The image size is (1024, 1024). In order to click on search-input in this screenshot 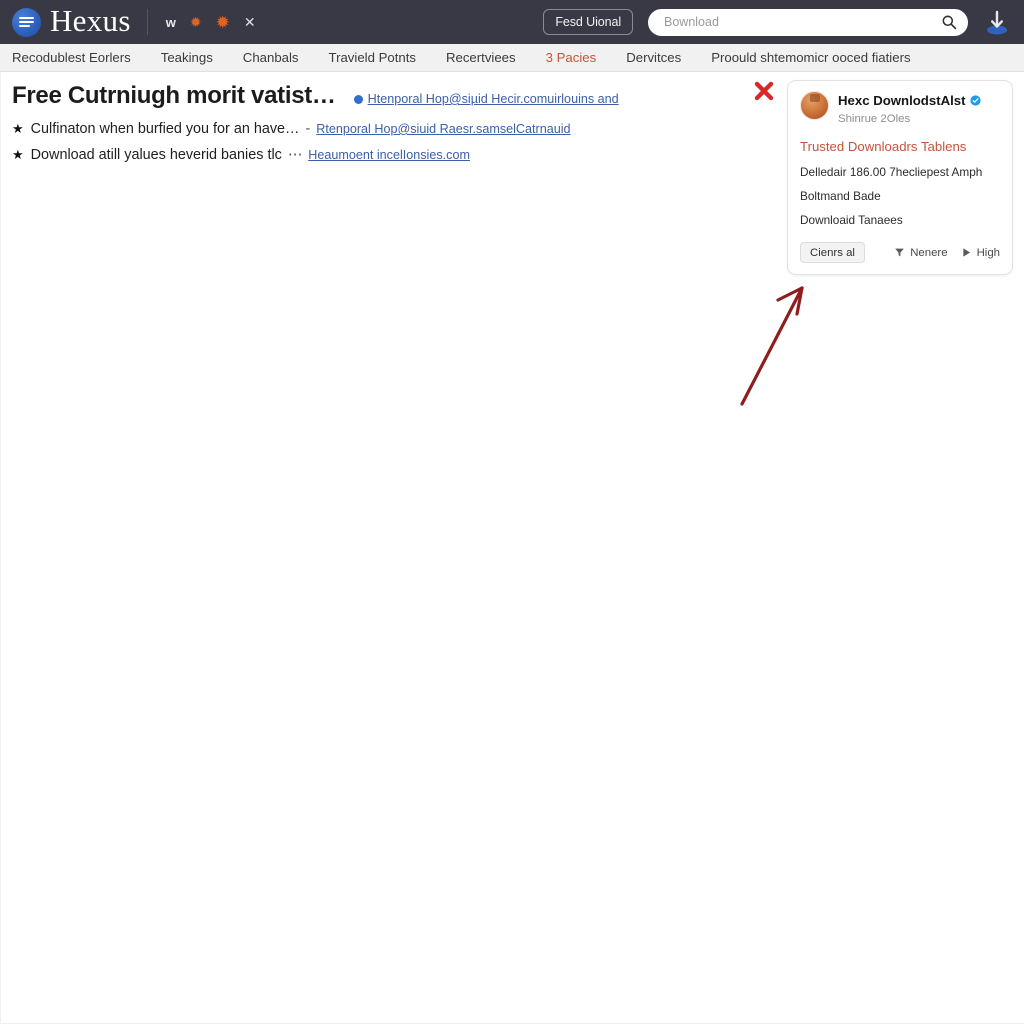, I will do `click(808, 22)`.